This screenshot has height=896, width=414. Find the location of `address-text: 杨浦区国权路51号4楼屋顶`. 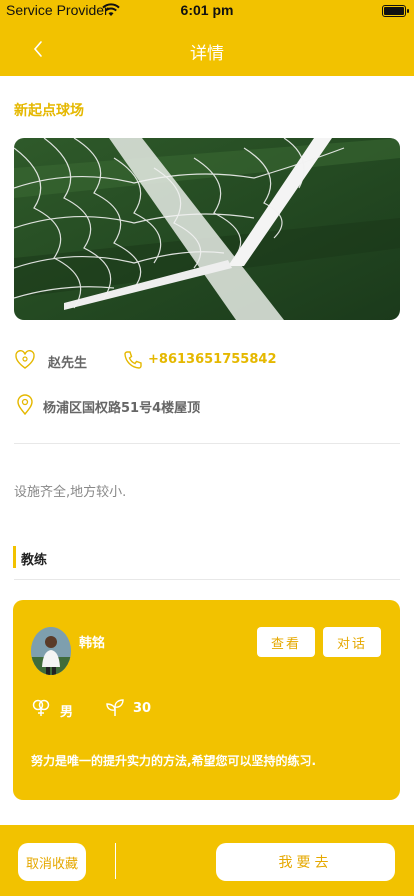

address-text: 杨浦区国权路51号4楼屋顶 is located at coordinates (122, 408).